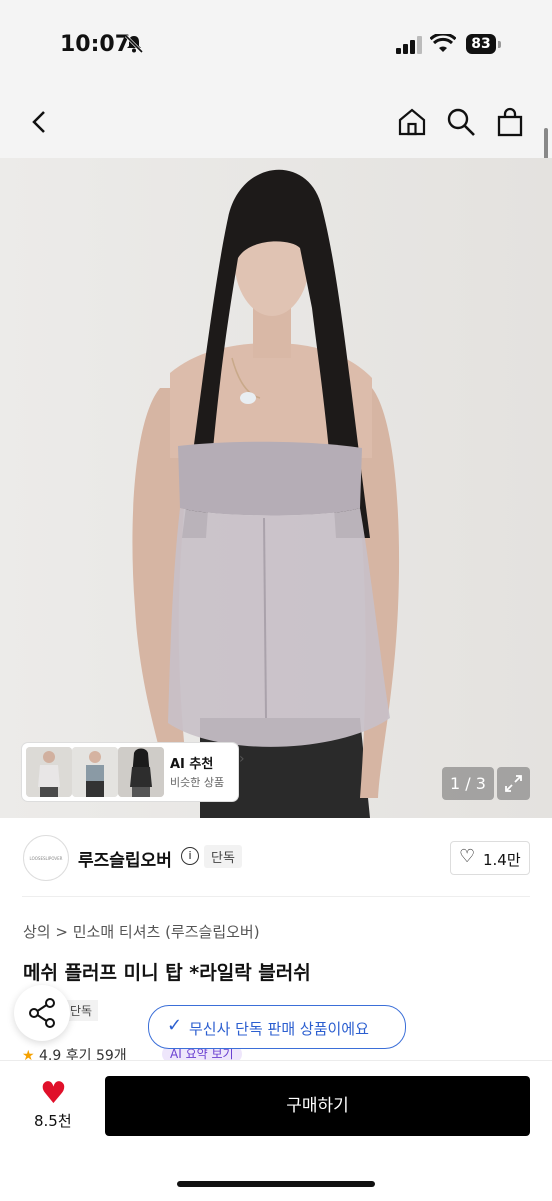  I want to click on search-icon, so click(461, 122).